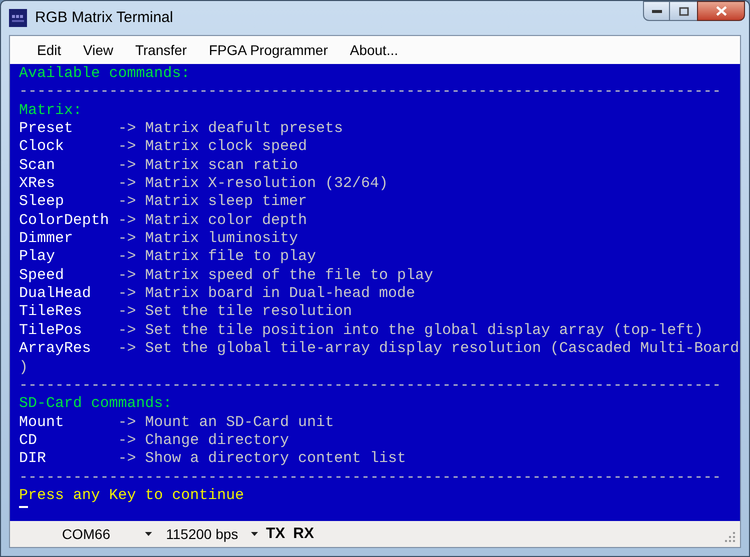 This screenshot has height=557, width=750. What do you see at coordinates (42, 423) in the screenshot?
I see `command-name: Mount` at bounding box center [42, 423].